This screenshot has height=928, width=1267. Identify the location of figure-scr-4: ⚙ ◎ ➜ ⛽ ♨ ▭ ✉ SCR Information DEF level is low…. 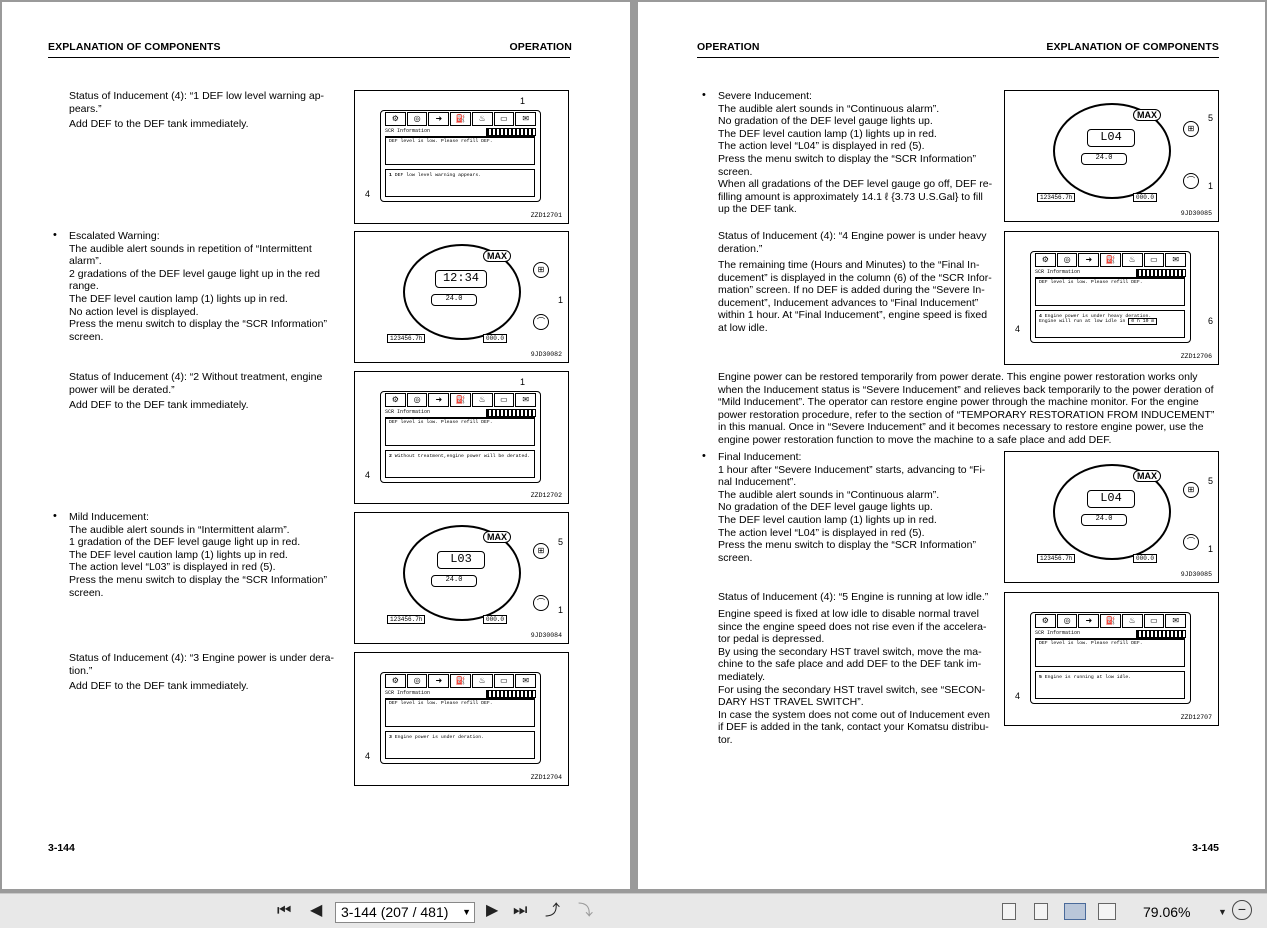
(1111, 298).